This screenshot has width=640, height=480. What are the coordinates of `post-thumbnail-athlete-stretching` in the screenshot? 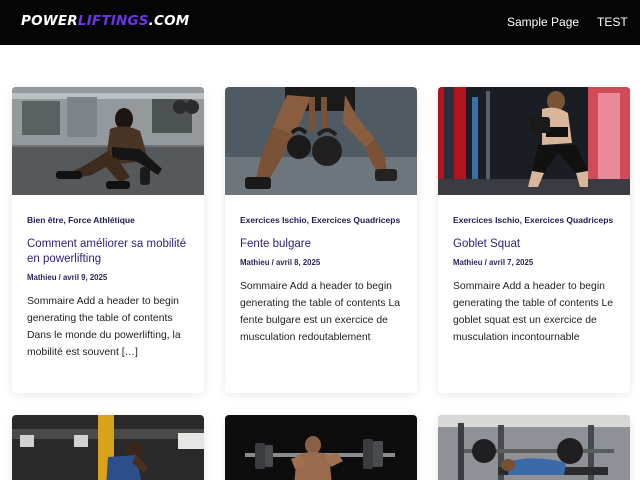 It's located at (108, 141).